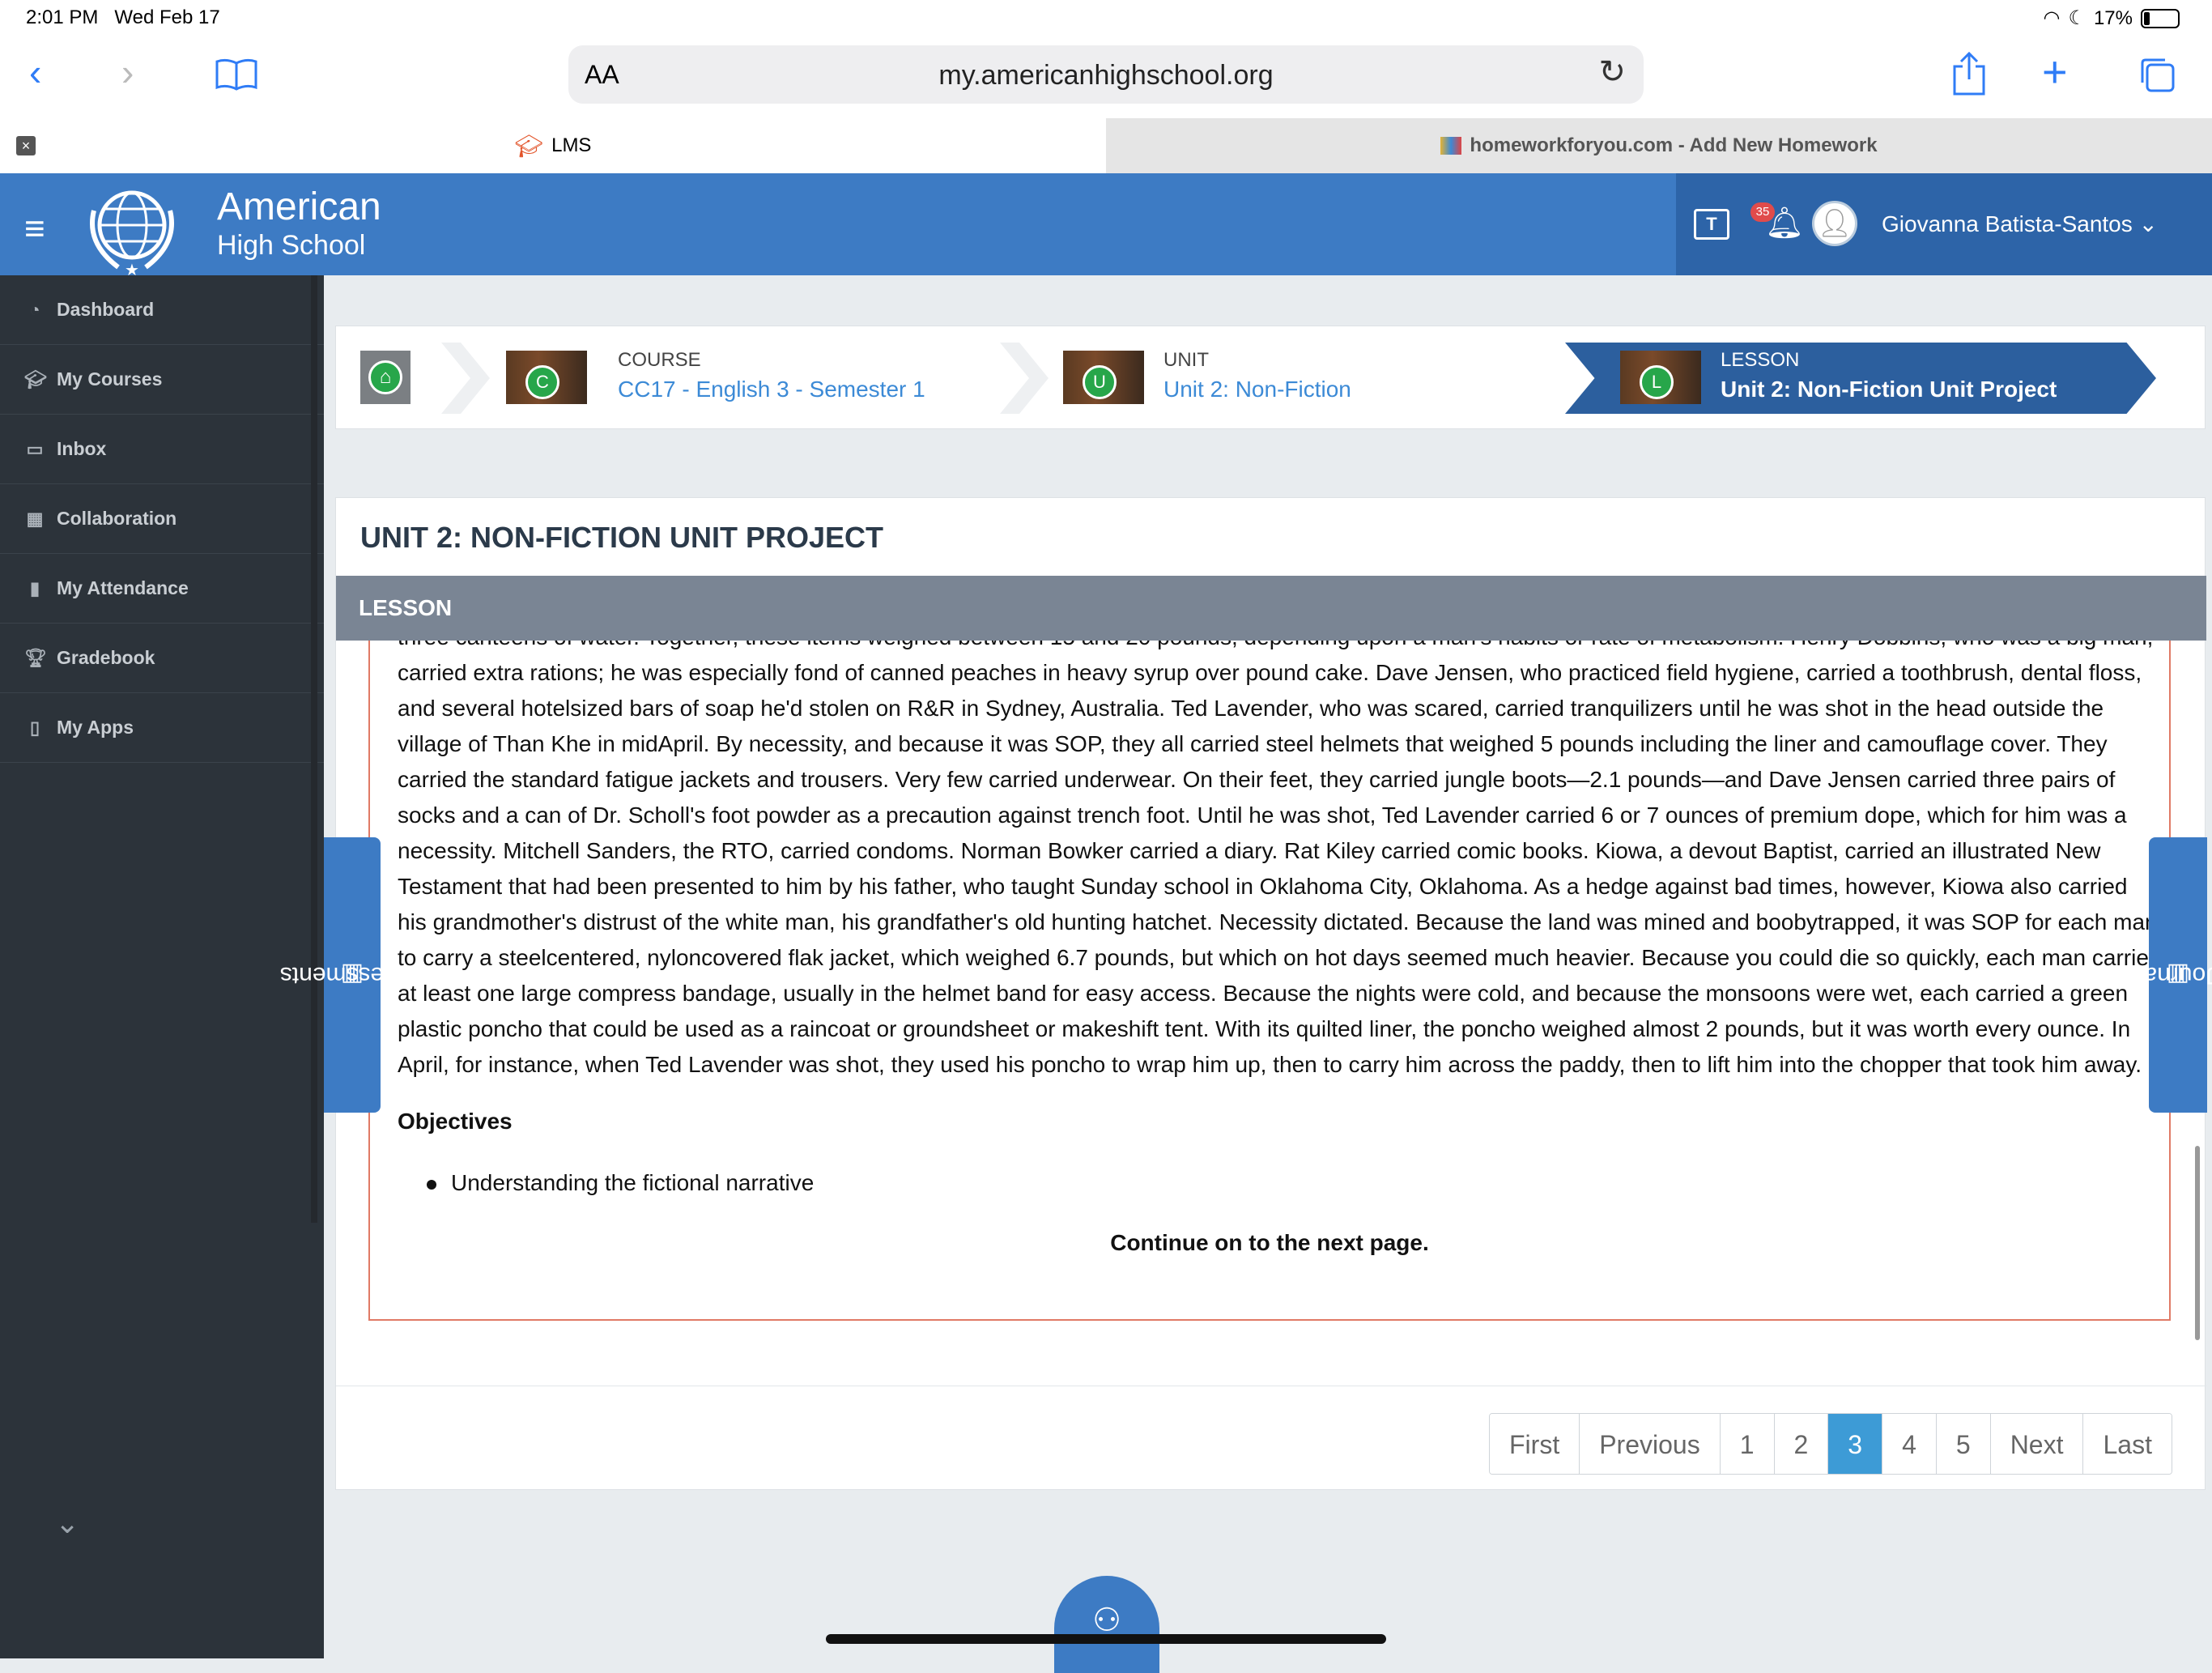 The image size is (2212, 1673). I want to click on first-page-button: First, so click(1535, 1444).